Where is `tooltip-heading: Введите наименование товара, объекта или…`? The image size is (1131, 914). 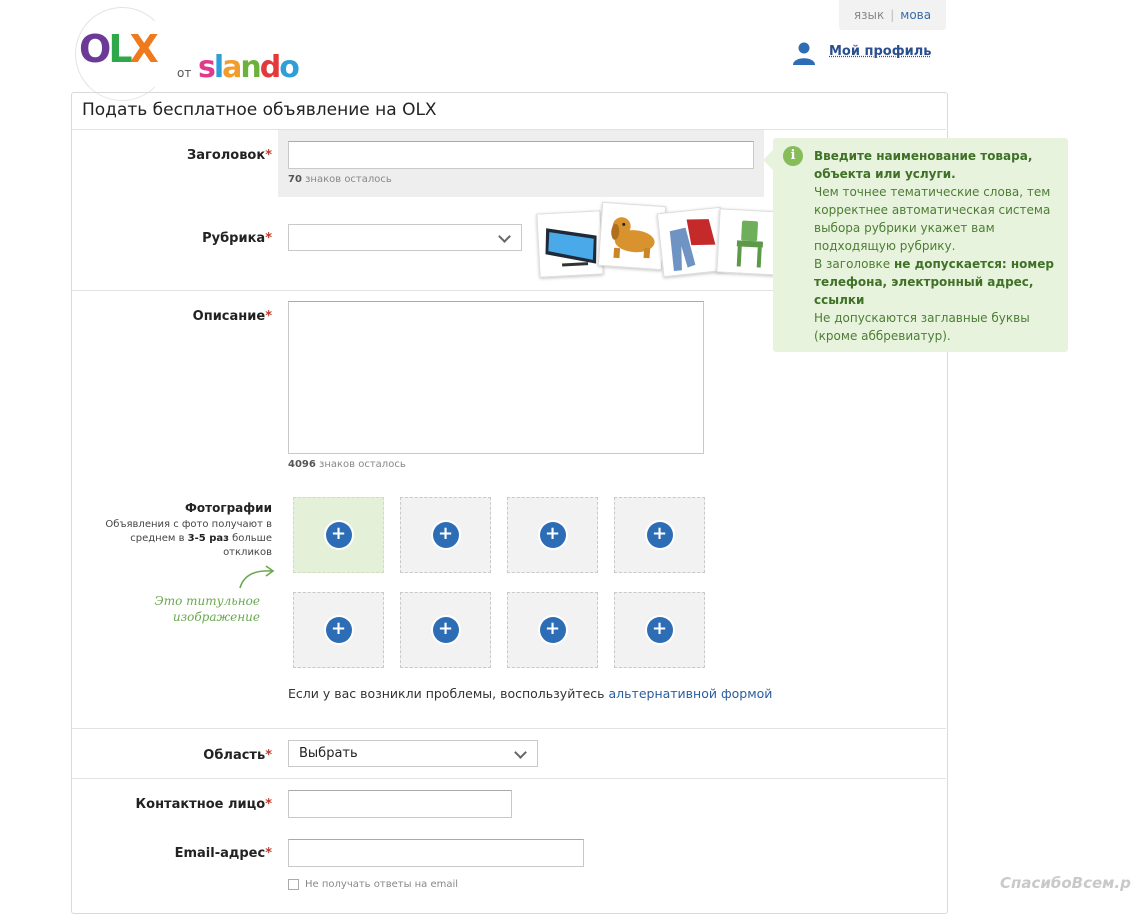
tooltip-heading: Введите наименование товара, объекта или… is located at coordinates (923, 165).